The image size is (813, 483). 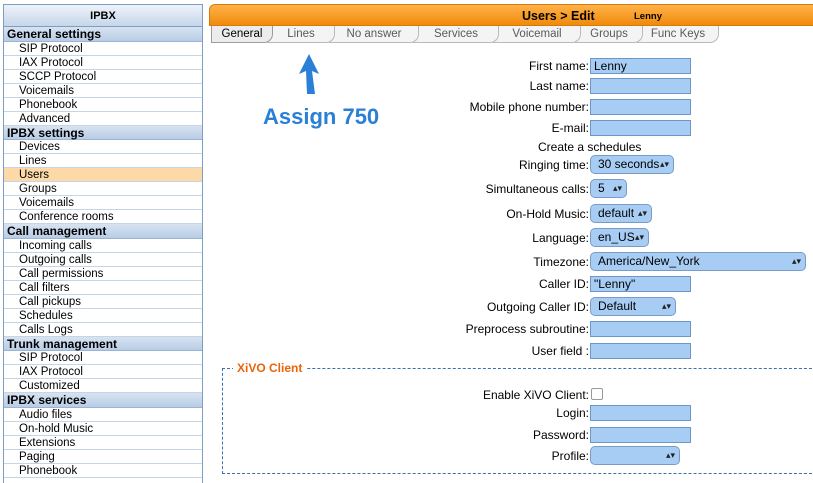 I want to click on on-hold-music-select: default ▴▾, so click(x=621, y=213).